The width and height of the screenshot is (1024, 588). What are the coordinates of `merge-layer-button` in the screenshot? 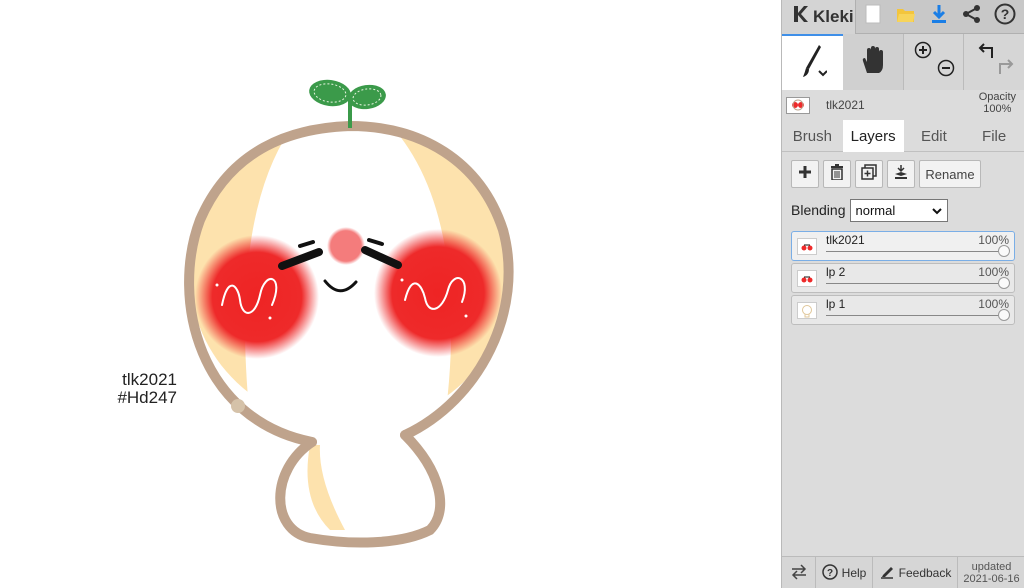 It's located at (901, 174).